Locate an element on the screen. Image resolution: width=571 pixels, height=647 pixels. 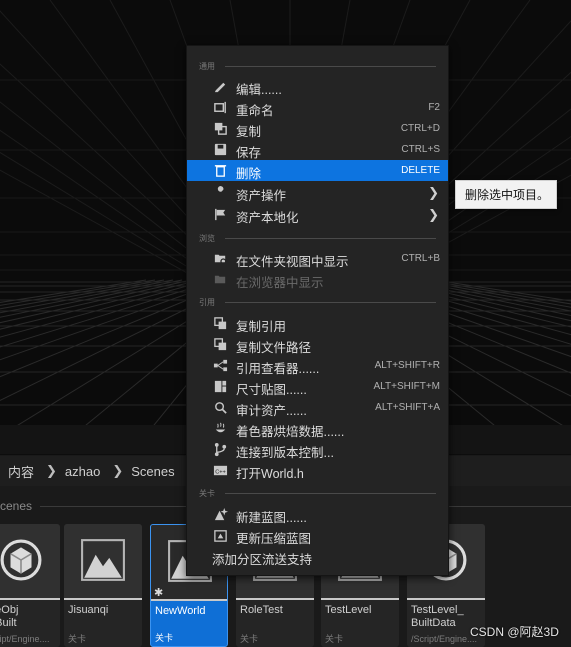
menu-item-label: 复制引用 is located at coordinates (261, 327).